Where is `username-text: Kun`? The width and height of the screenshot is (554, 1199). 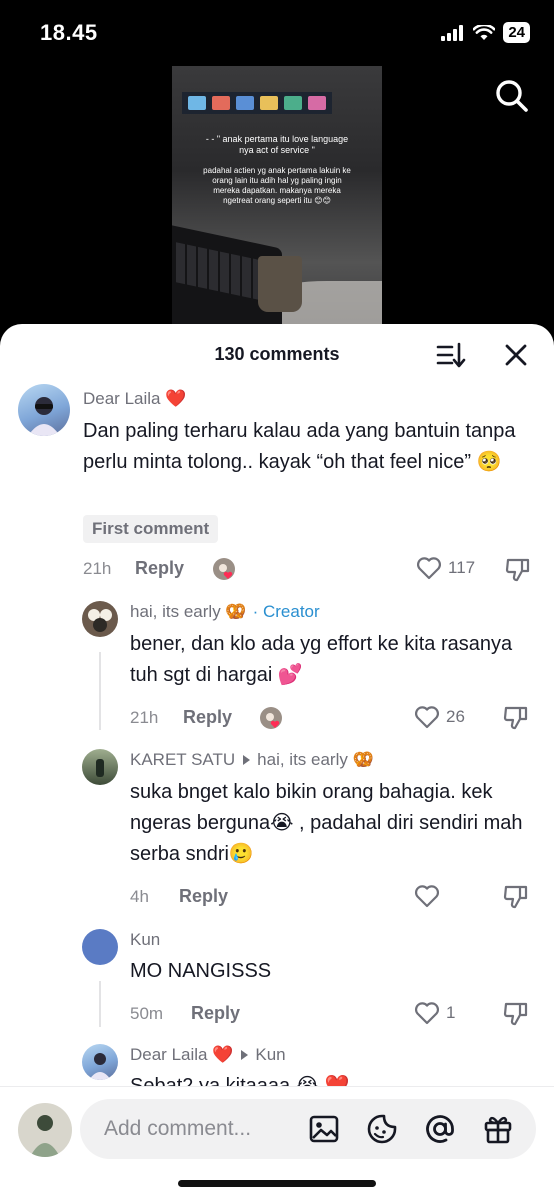 username-text: Kun is located at coordinates (145, 939).